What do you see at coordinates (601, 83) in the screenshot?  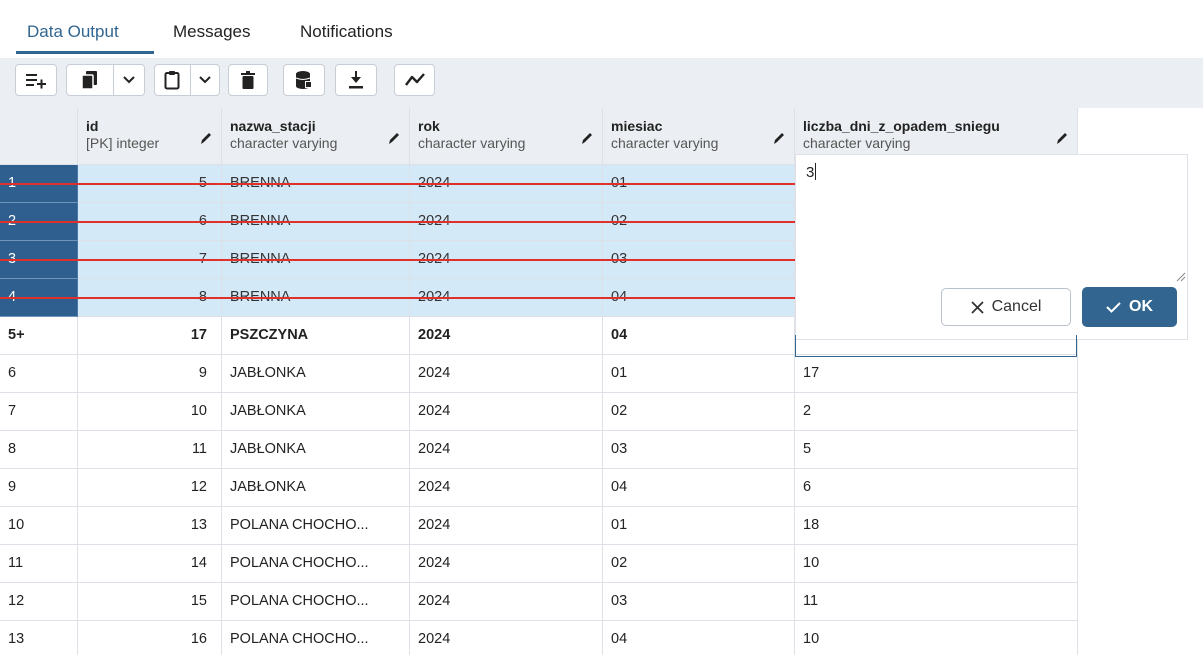 I see `data-toolbar` at bounding box center [601, 83].